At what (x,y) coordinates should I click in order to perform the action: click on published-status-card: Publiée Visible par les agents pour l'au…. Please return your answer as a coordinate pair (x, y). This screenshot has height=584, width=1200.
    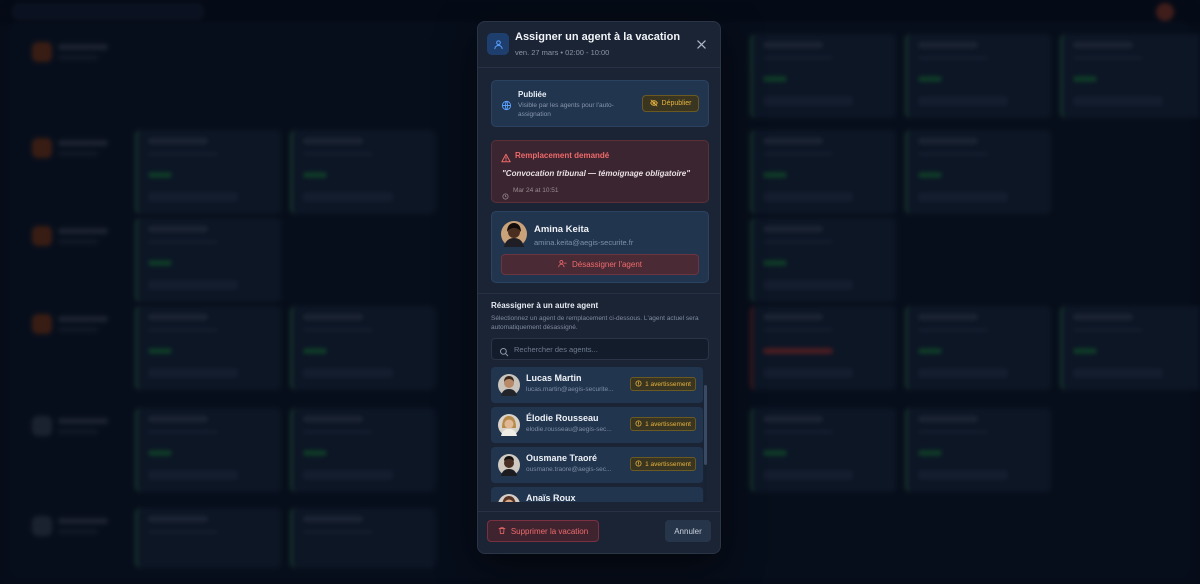
    Looking at the image, I should click on (600, 103).